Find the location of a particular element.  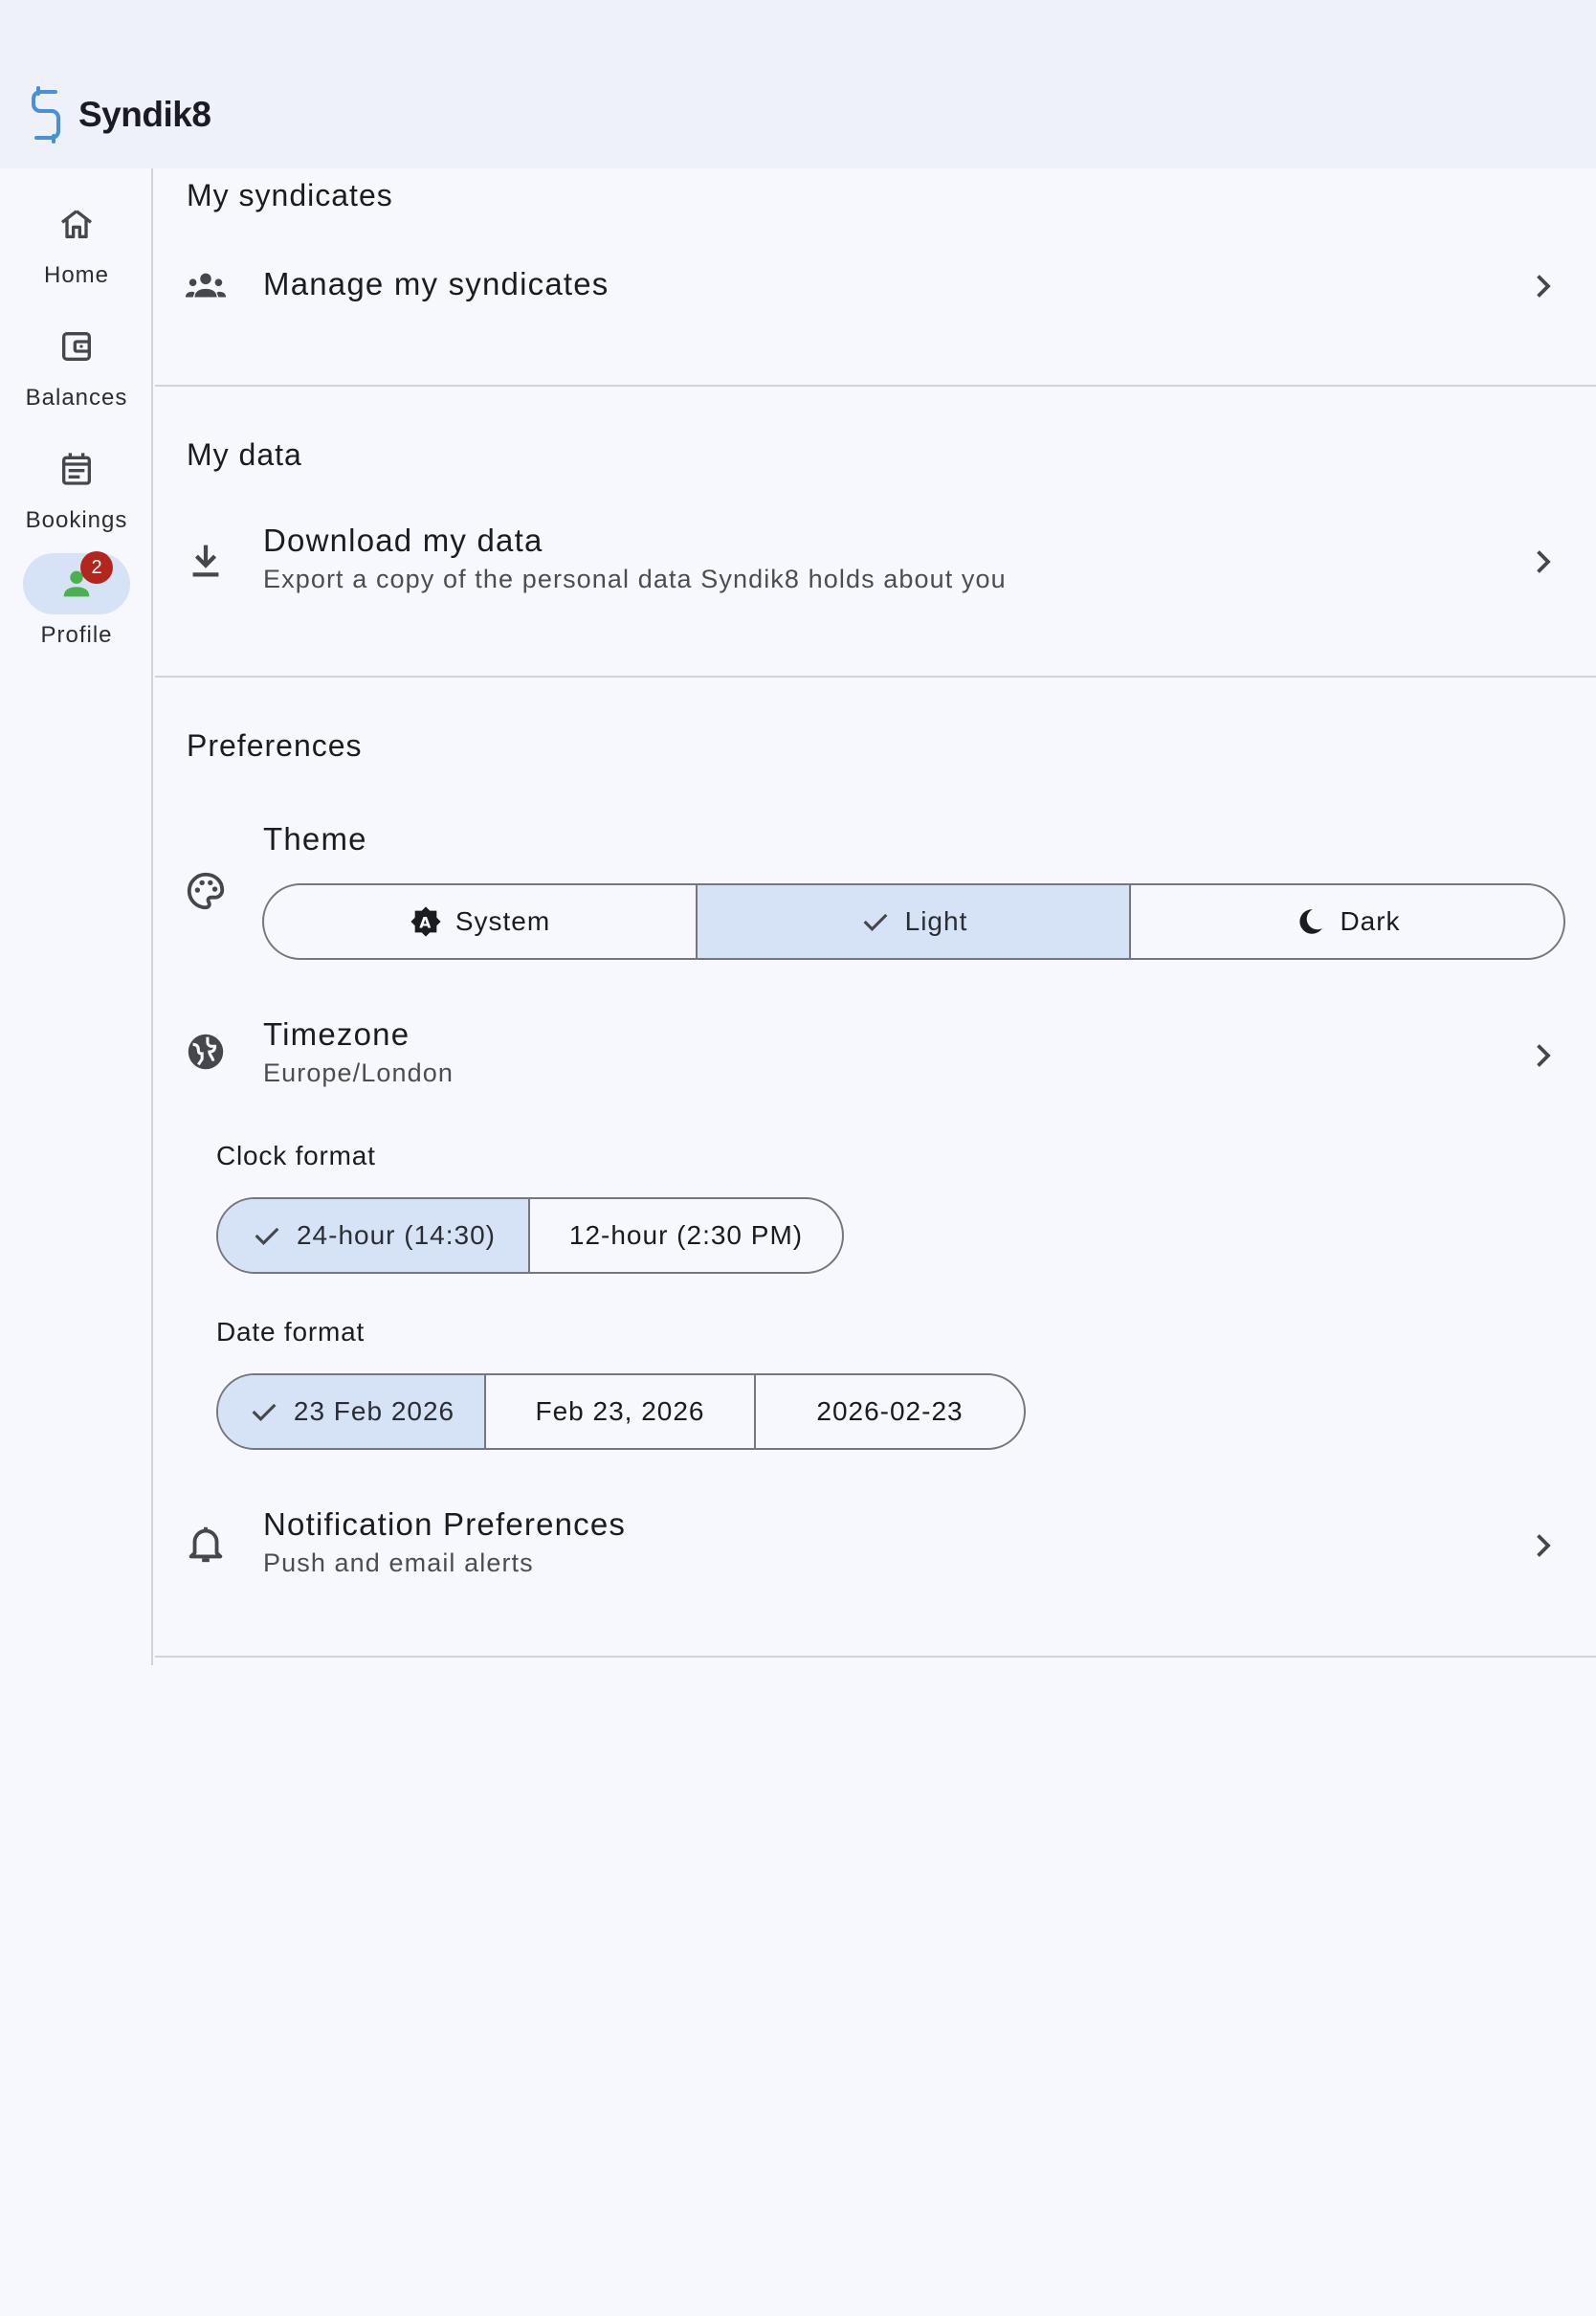

bell-icon is located at coordinates (206, 1544).